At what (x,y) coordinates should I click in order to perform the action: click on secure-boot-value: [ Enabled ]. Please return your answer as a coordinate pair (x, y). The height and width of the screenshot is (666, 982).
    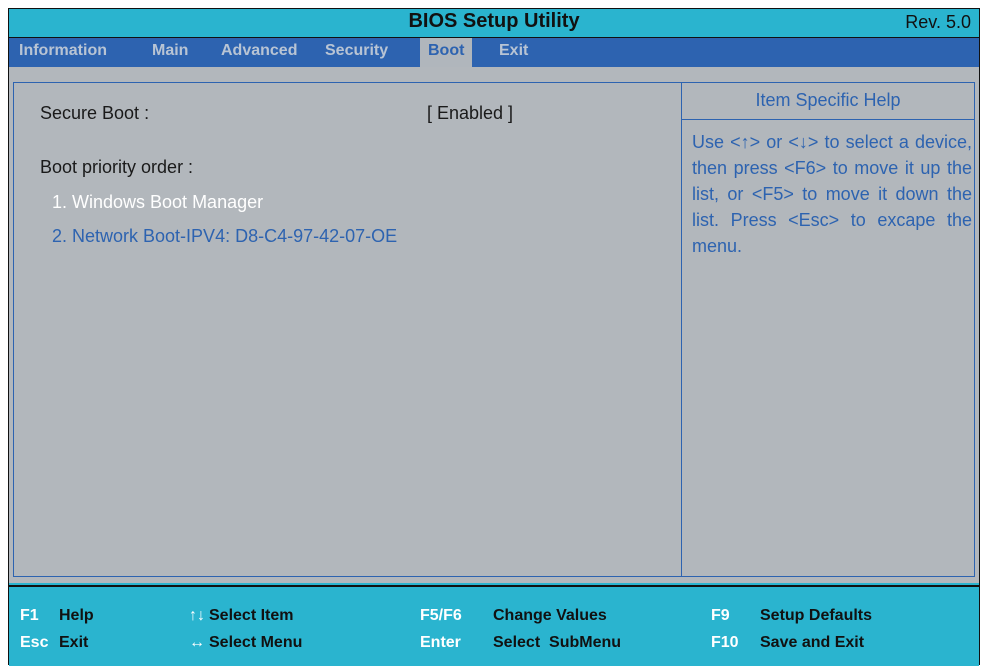
    Looking at the image, I should click on (470, 113).